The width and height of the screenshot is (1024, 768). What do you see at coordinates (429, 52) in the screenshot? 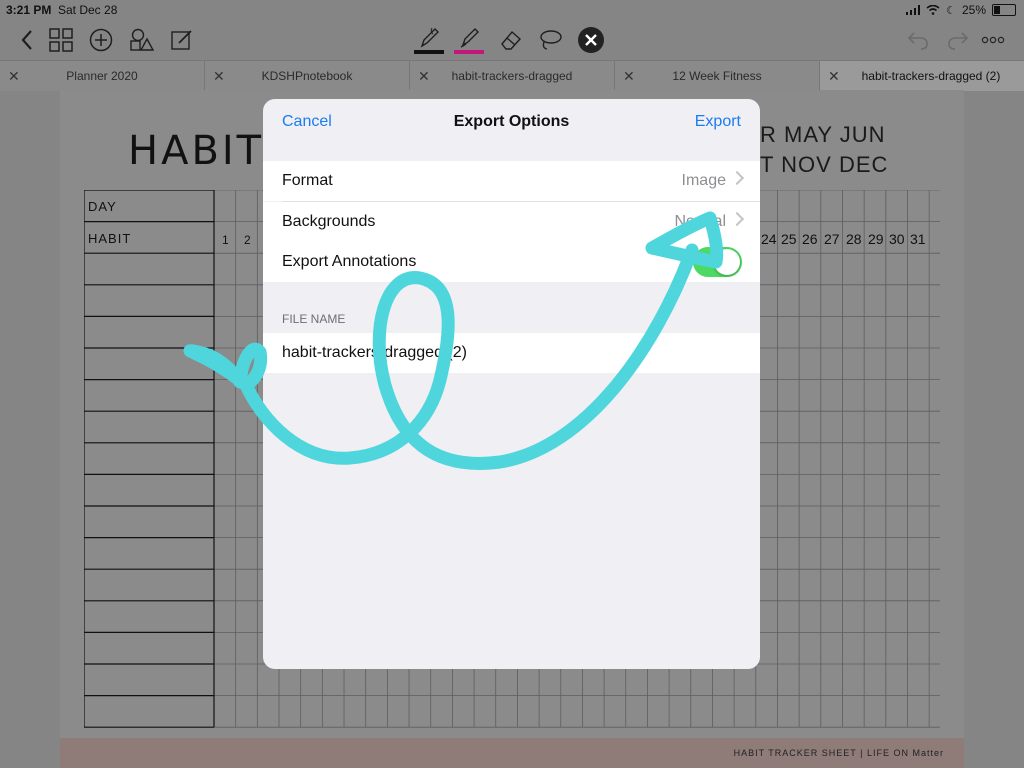
I see `pen-color-bar` at bounding box center [429, 52].